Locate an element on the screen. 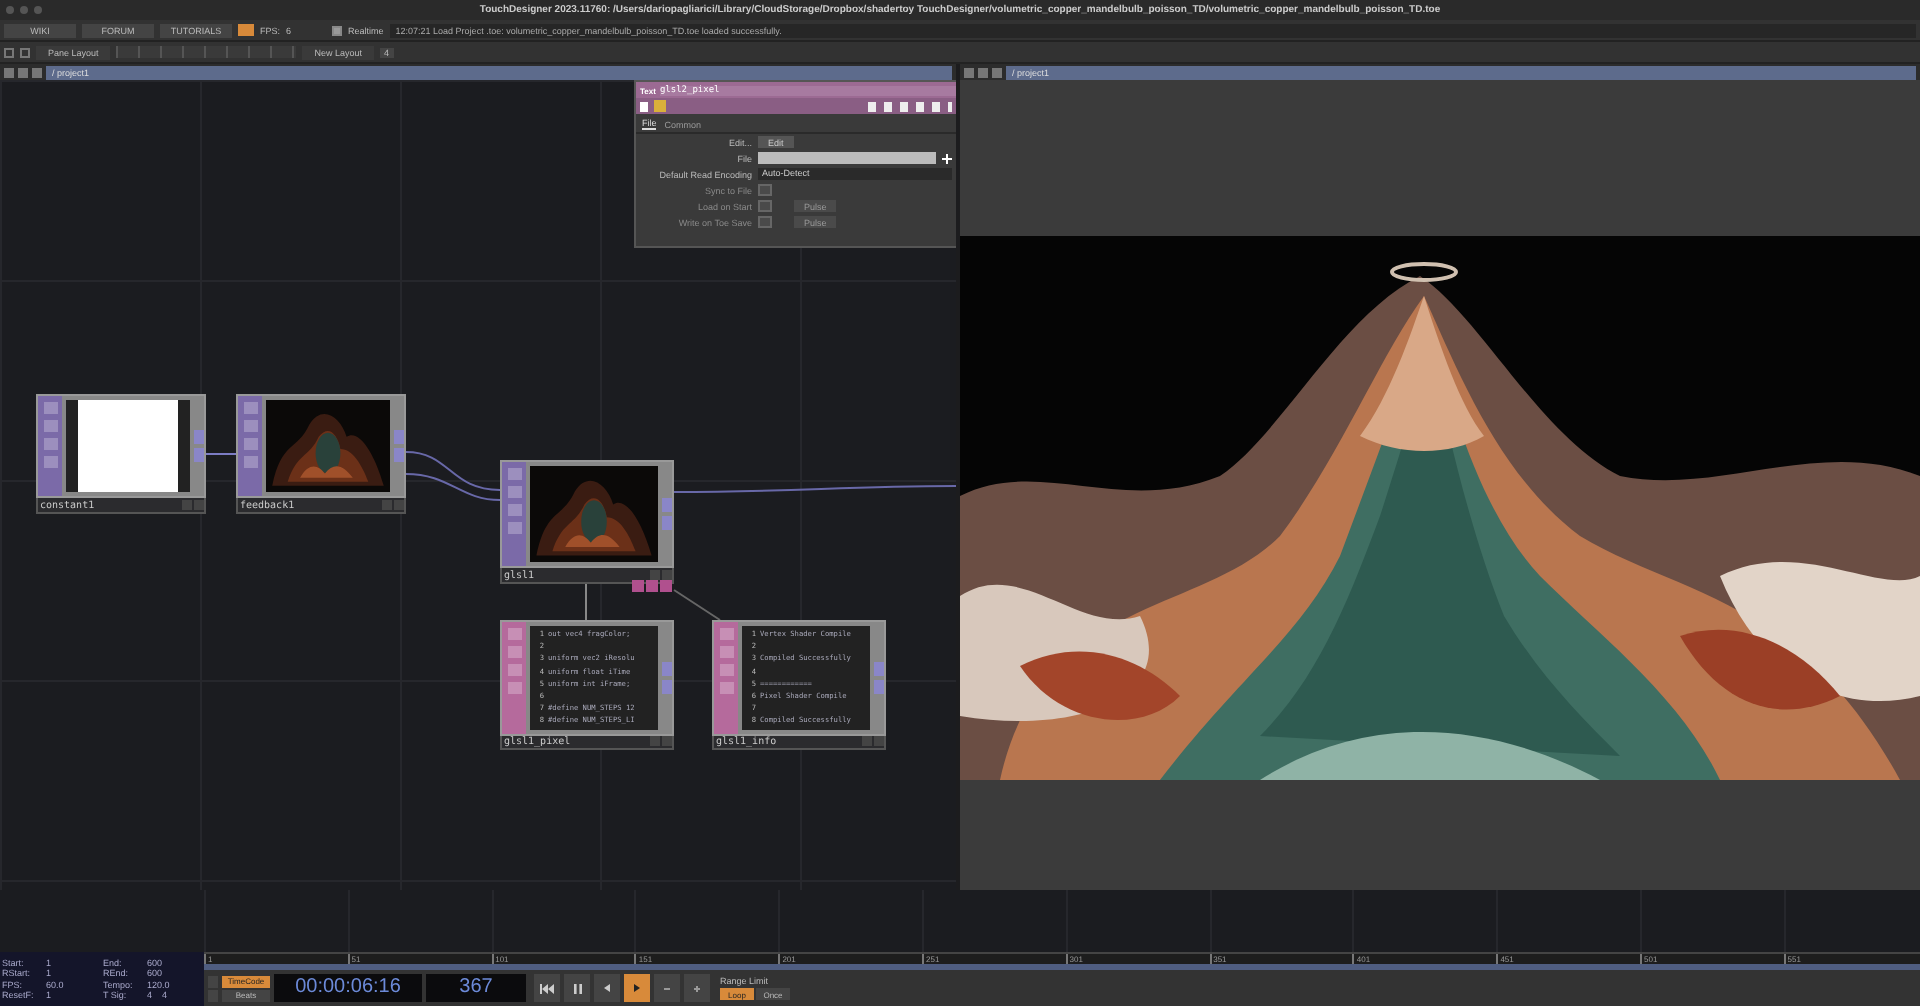  reverse-button is located at coordinates (607, 988).